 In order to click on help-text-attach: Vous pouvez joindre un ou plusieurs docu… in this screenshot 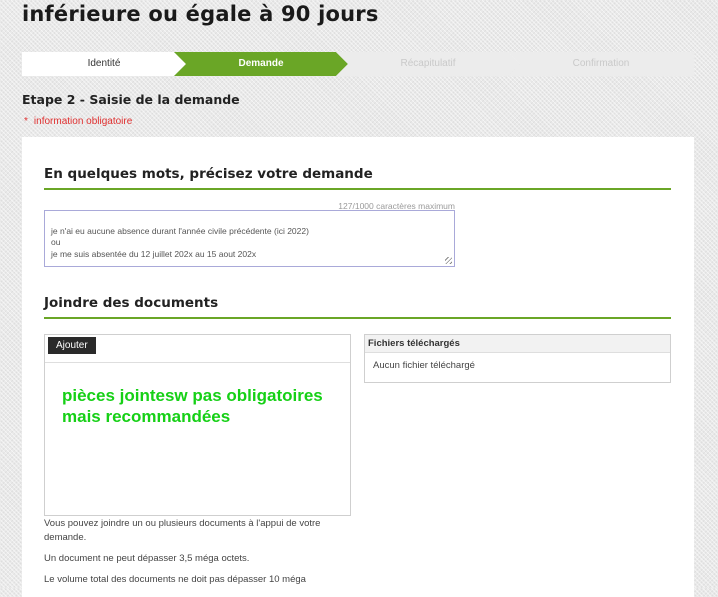, I will do `click(182, 530)`.